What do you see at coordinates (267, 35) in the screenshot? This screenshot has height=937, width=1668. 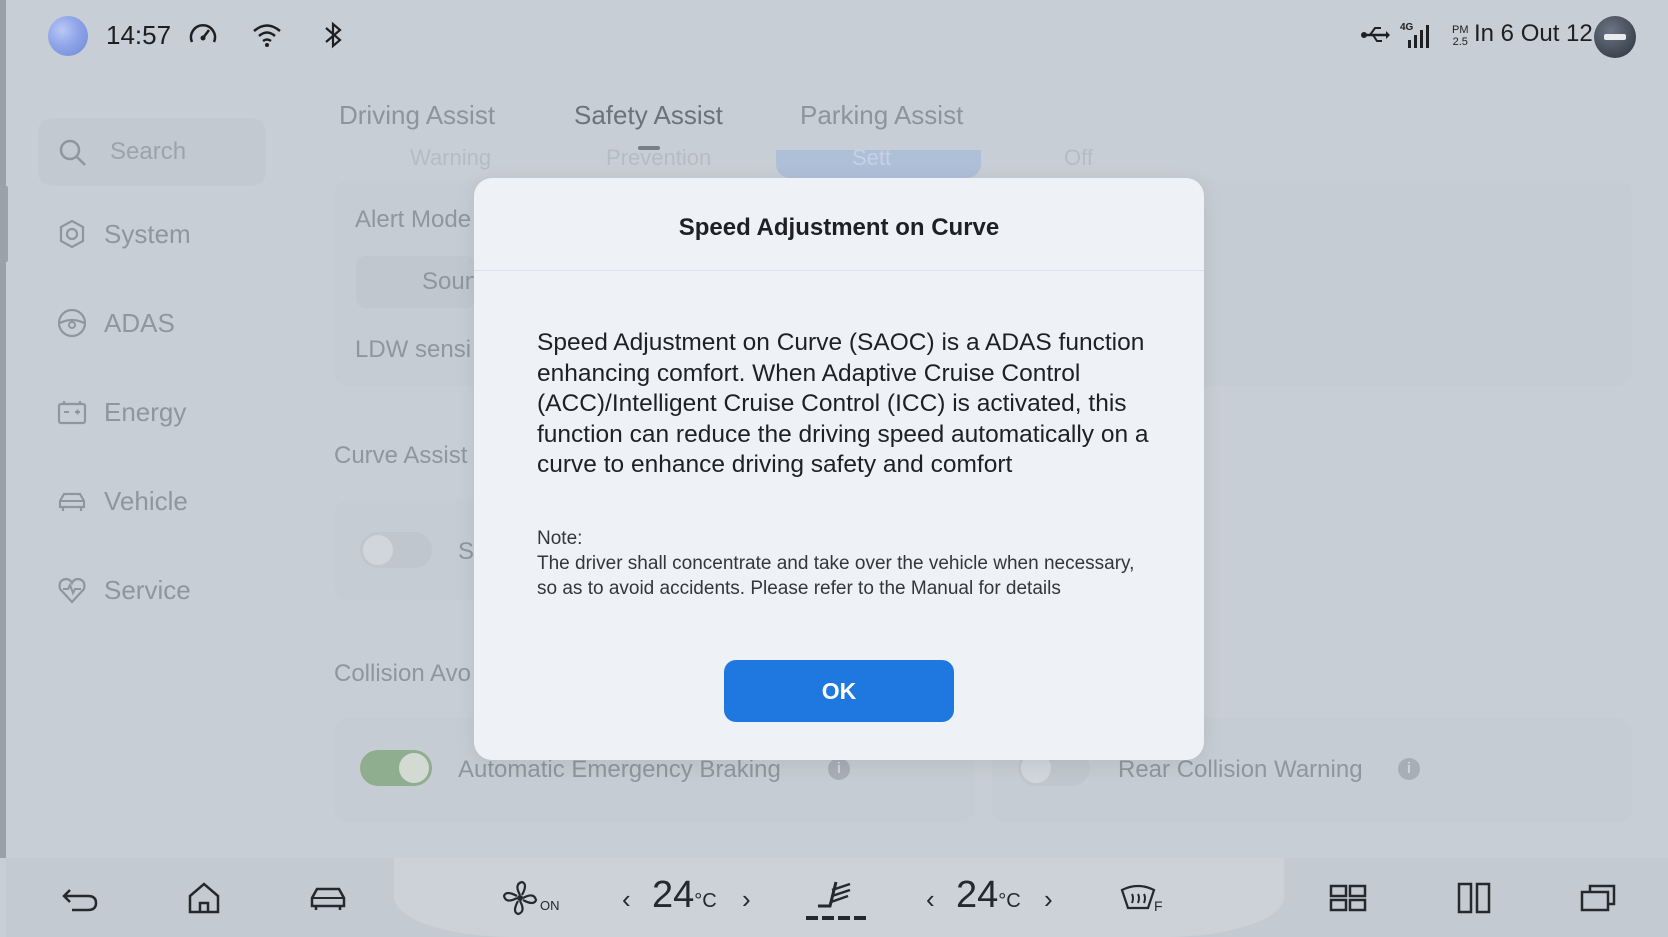 I see `wifi-icon` at bounding box center [267, 35].